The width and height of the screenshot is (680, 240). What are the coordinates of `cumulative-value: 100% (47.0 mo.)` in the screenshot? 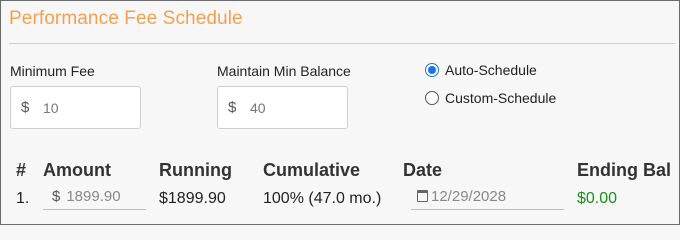 It's located at (322, 198).